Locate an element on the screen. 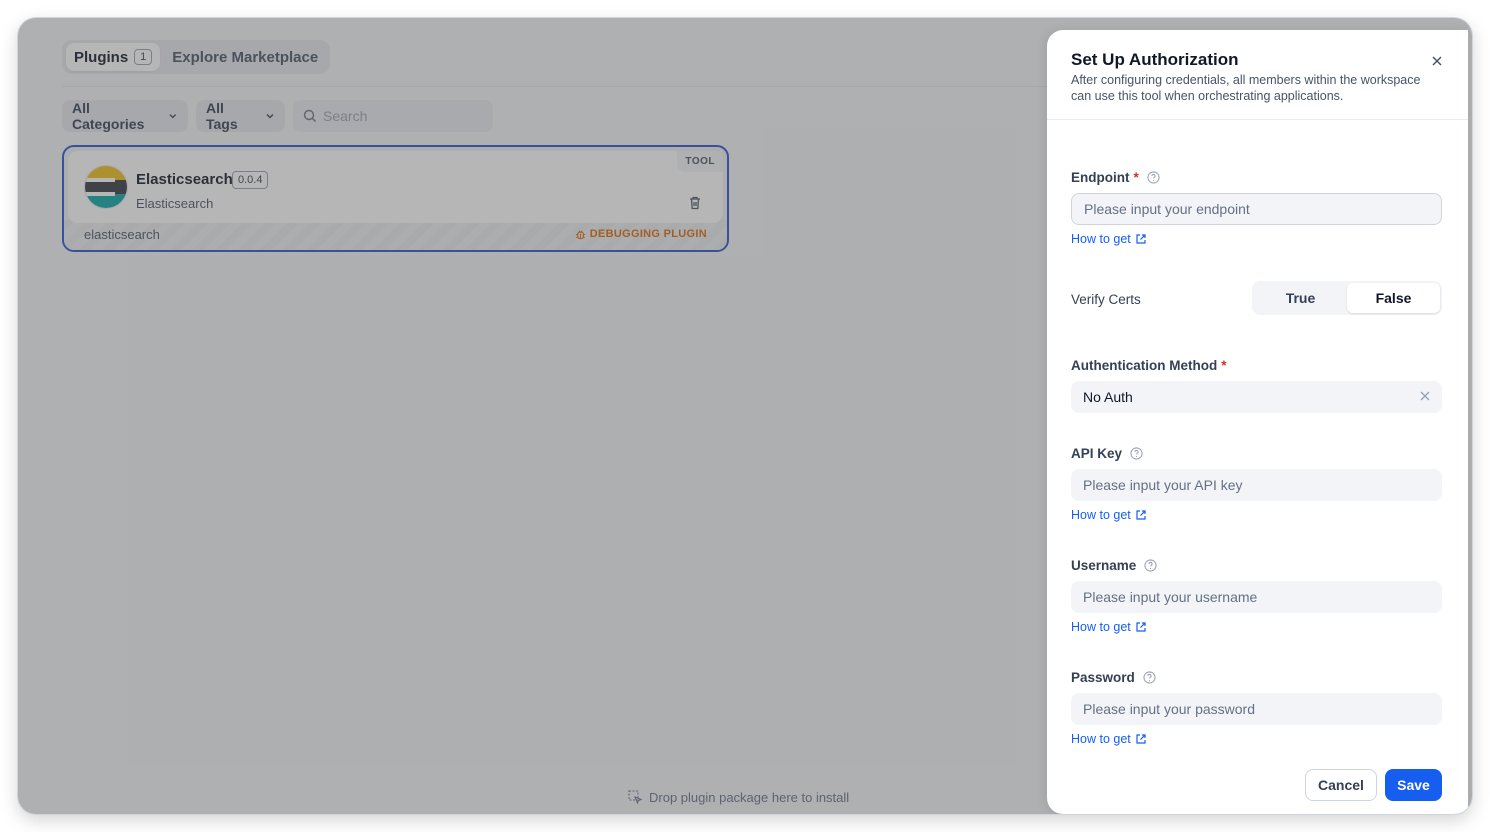  auth-method-label: Authentication Method * is located at coordinates (1149, 365).